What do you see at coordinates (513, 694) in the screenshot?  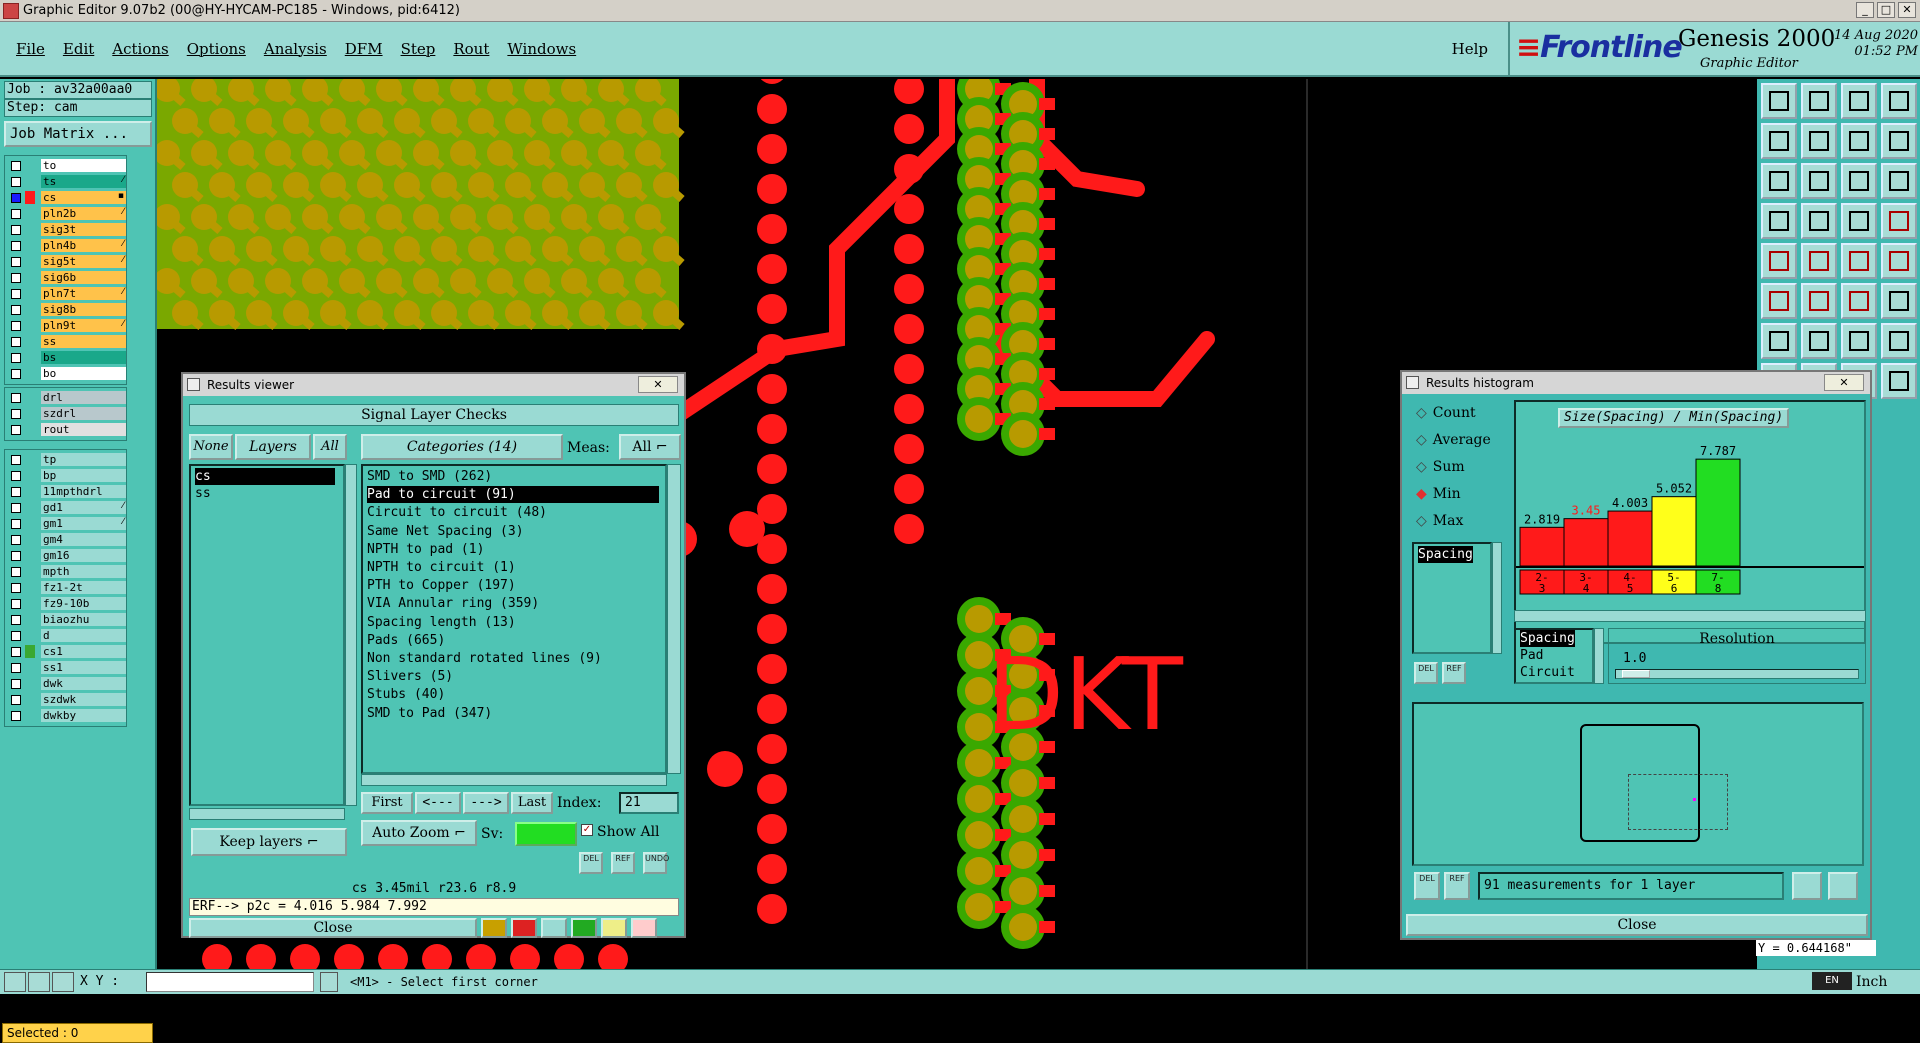 I see `category-item: Stubs (40)` at bounding box center [513, 694].